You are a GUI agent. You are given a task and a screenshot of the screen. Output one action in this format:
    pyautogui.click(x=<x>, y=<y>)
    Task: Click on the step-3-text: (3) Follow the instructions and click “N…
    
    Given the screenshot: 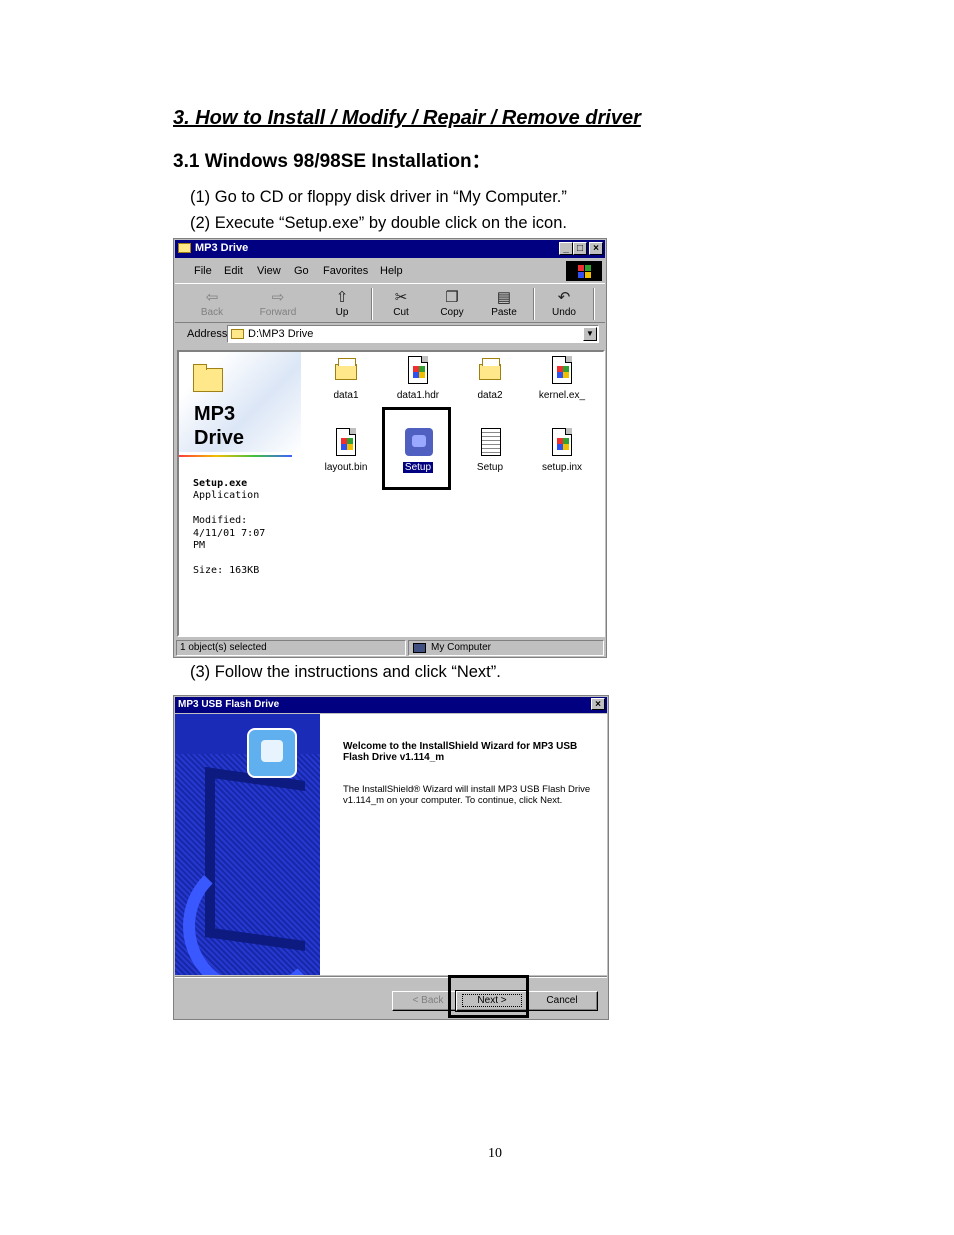 What is the action you would take?
    pyautogui.click(x=345, y=672)
    